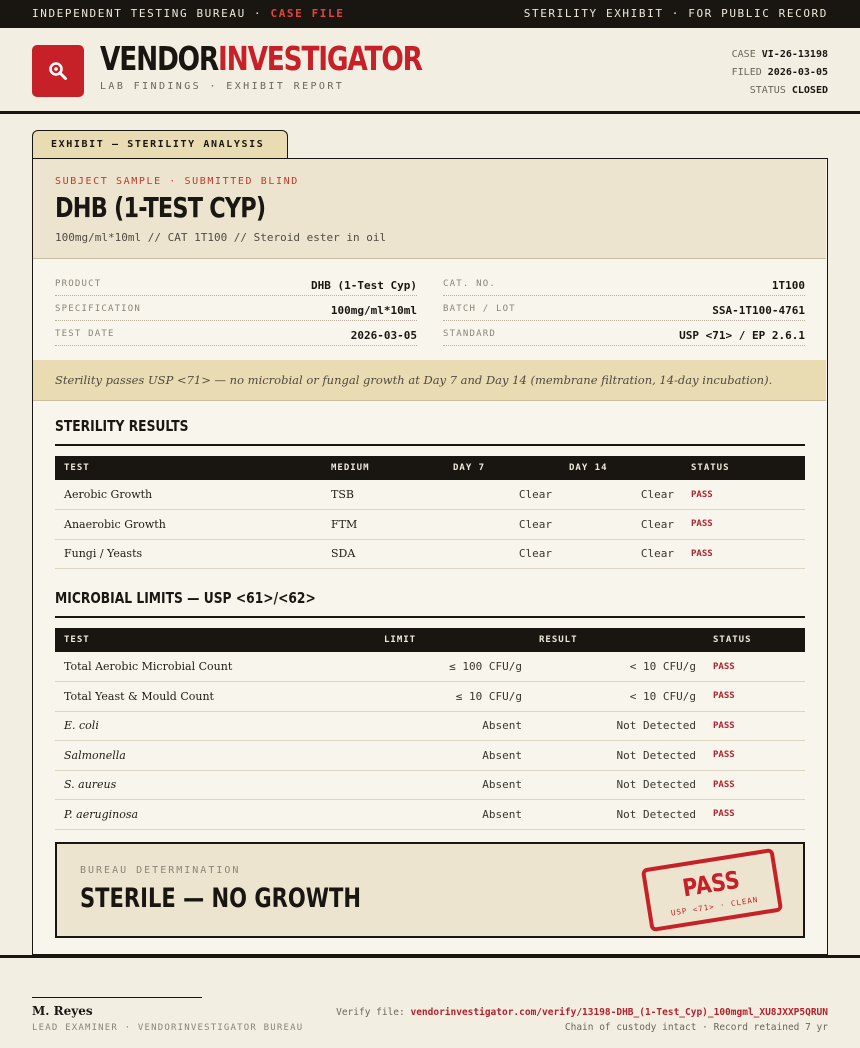 The height and width of the screenshot is (1048, 860). Describe the element at coordinates (430, 617) in the screenshot. I see `section-divider` at that location.